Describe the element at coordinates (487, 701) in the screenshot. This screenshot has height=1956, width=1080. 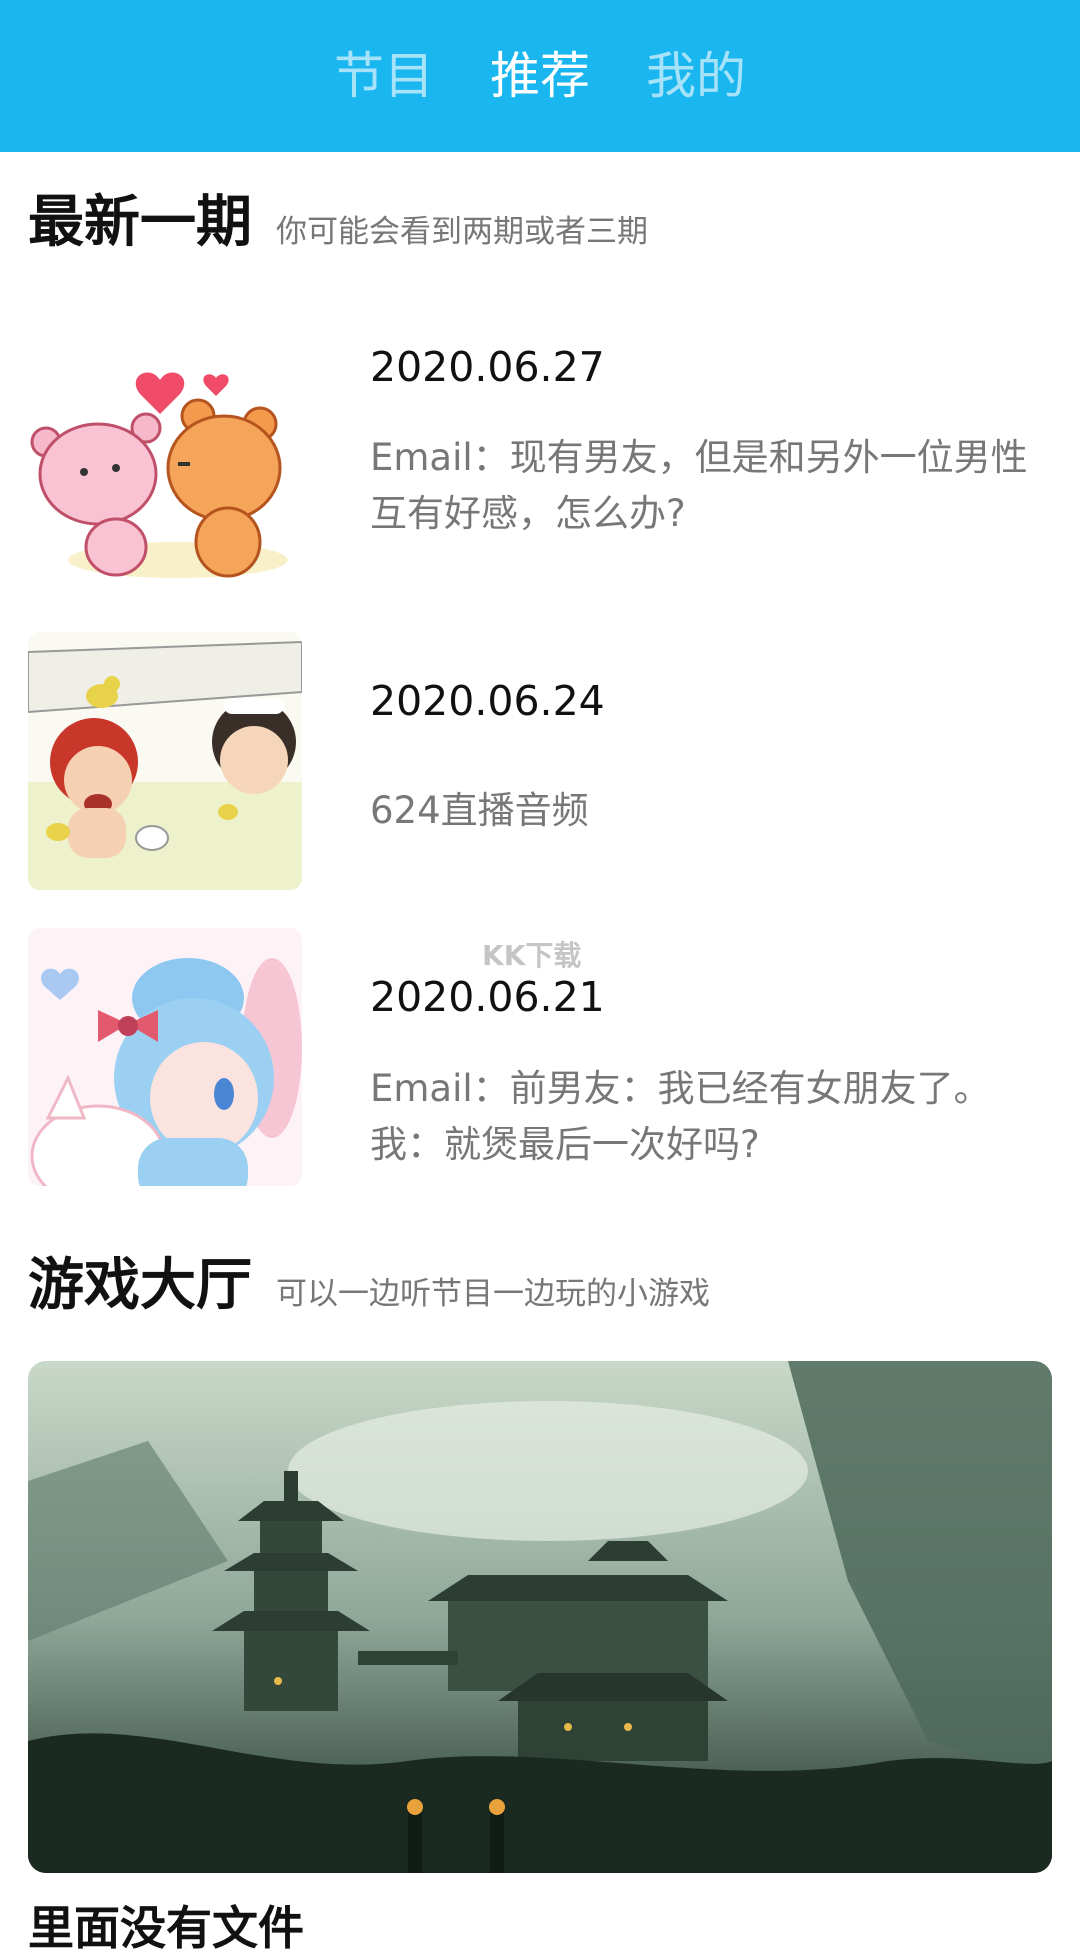
I see `episode-date: 2020.06.24` at that location.